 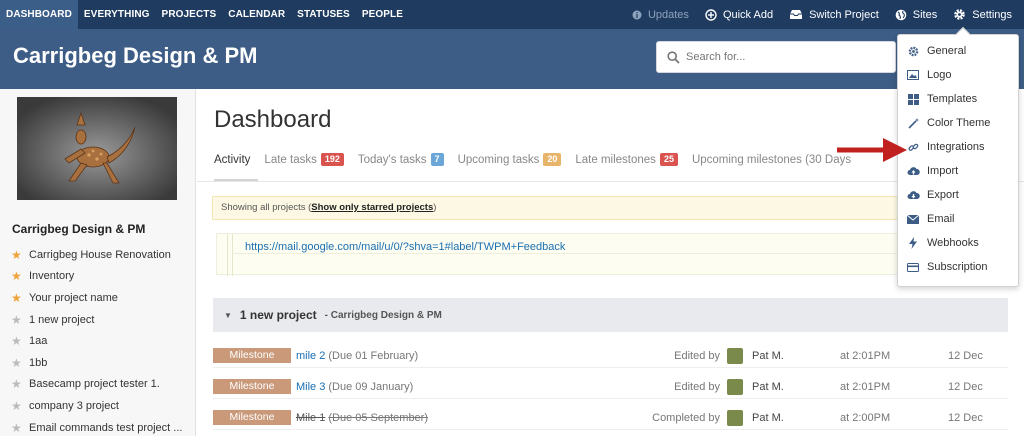 What do you see at coordinates (610, 315) in the screenshot?
I see `project-group-header: ▼ 1 new project - Carrigbeg Design & PM` at bounding box center [610, 315].